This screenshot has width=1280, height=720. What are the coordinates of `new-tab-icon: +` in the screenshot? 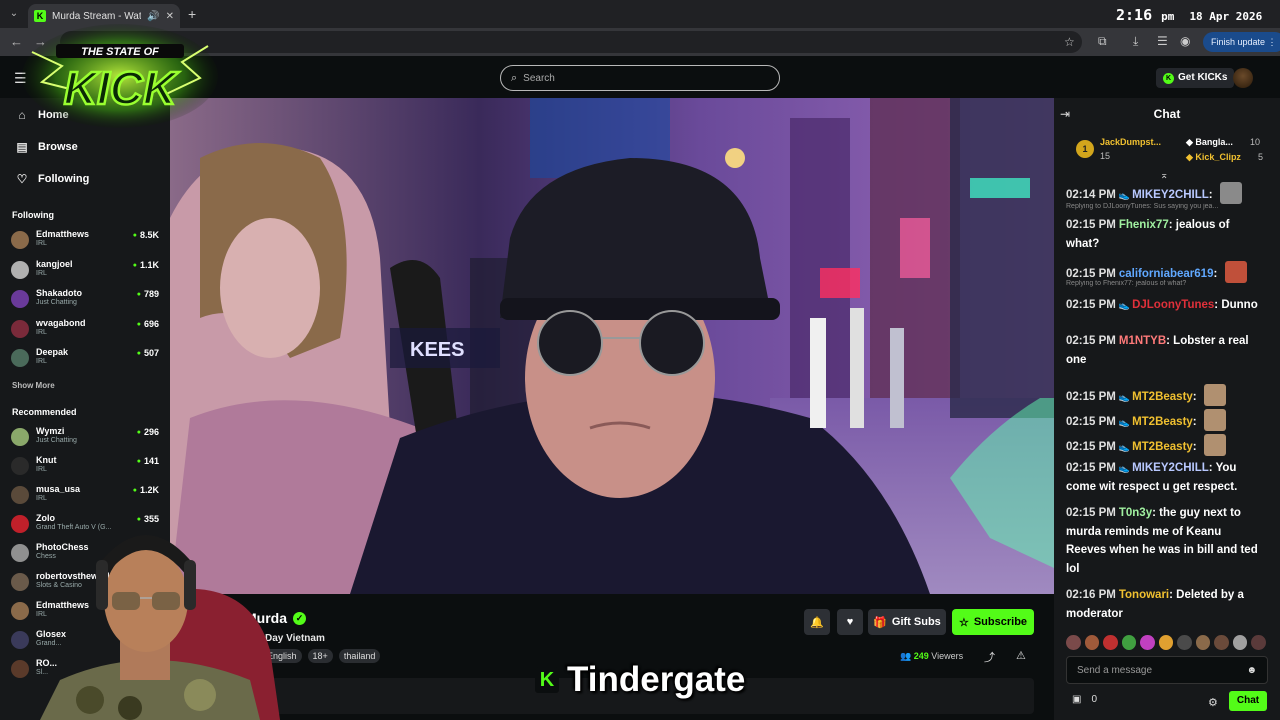 It's located at (192, 14).